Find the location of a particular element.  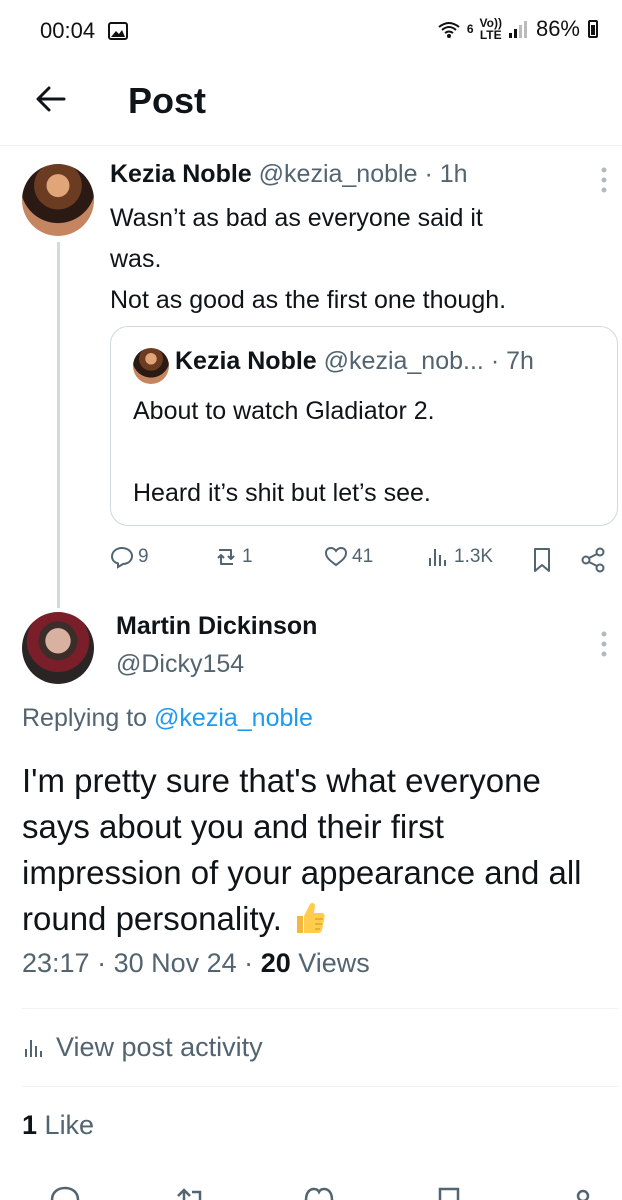

like-button: 41 is located at coordinates (348, 557).